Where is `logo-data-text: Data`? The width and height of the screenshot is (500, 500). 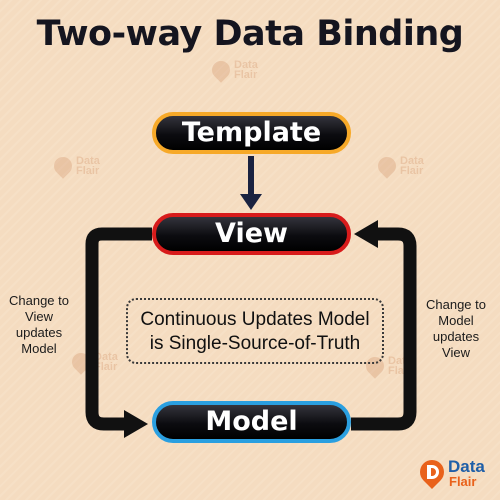 logo-data-text: Data is located at coordinates (466, 466).